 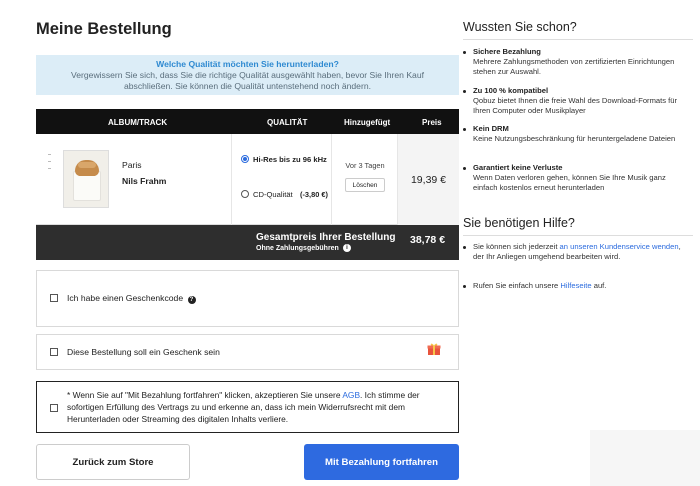 What do you see at coordinates (138, 122) in the screenshot?
I see `header-album: ALBUM/TRACK` at bounding box center [138, 122].